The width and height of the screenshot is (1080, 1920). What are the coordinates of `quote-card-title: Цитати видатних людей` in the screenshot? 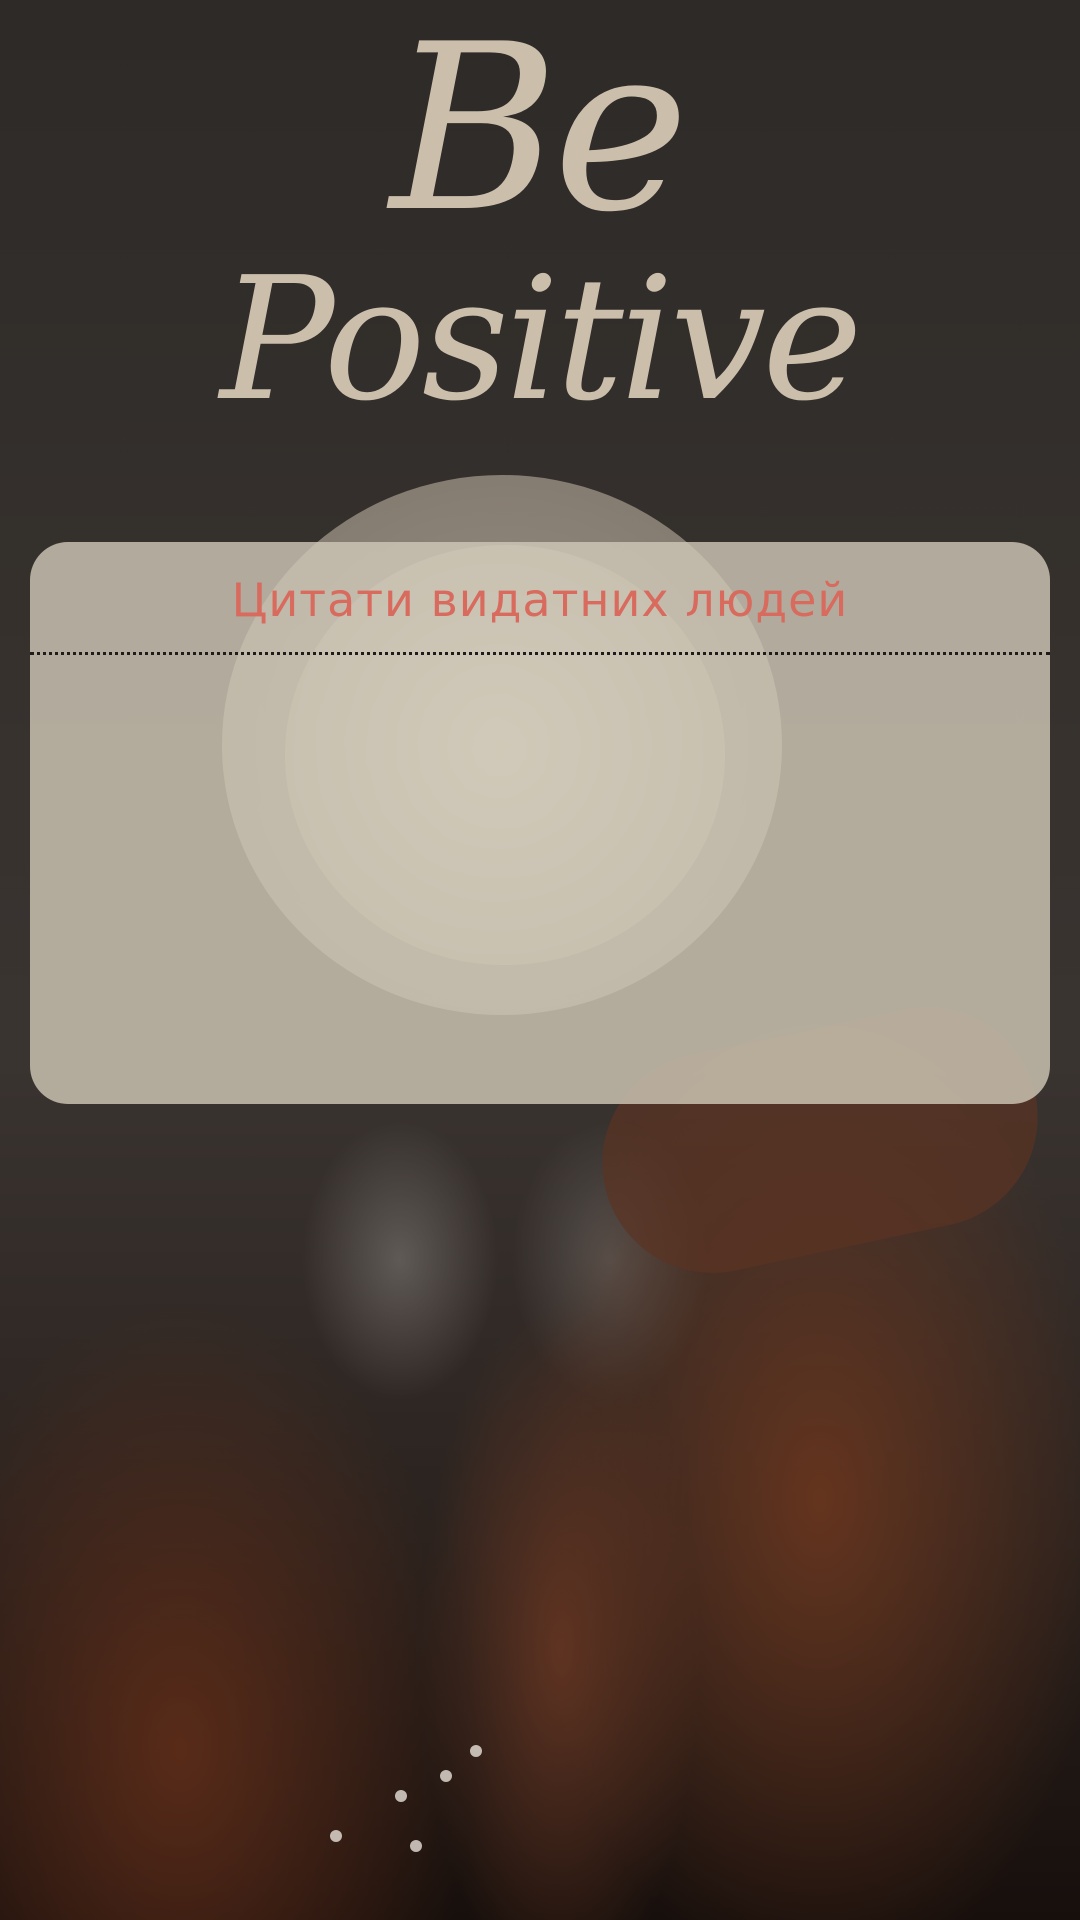 It's located at (540, 600).